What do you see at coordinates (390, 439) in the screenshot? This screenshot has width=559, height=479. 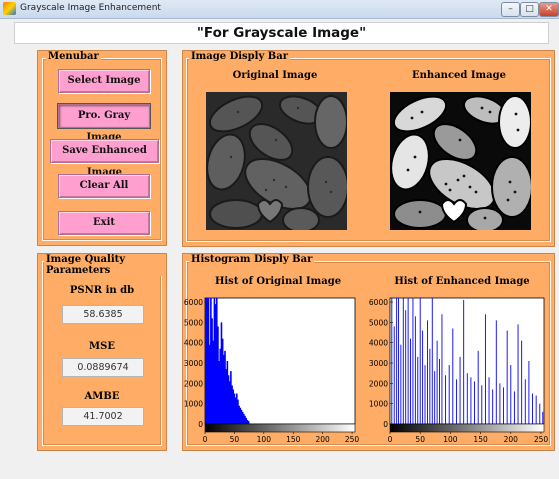 I see `enhanced-x-tick-label: 0` at bounding box center [390, 439].